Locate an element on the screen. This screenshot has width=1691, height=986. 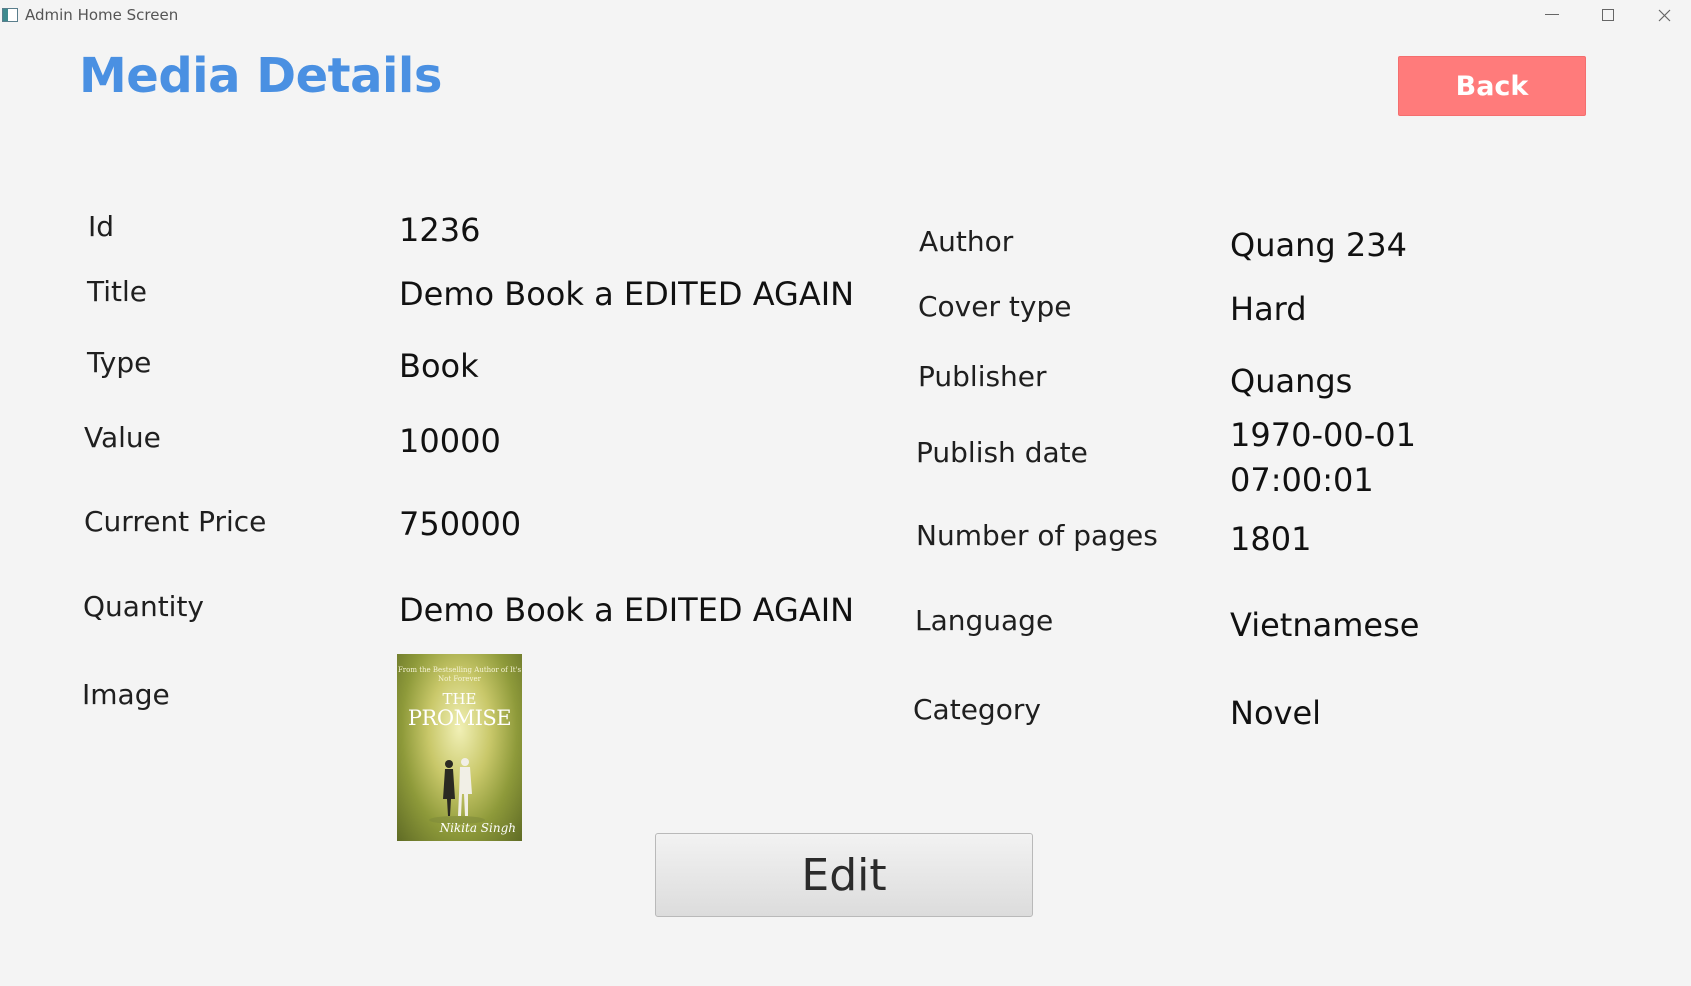
value-publish-date: 1970-00-01 07:00:01 is located at coordinates (1323, 457).